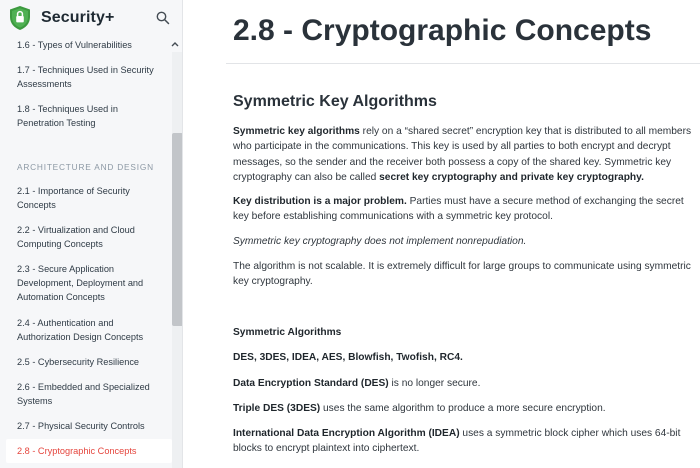 The image size is (700, 468). Describe the element at coordinates (463, 63) in the screenshot. I see `title-divider` at that location.